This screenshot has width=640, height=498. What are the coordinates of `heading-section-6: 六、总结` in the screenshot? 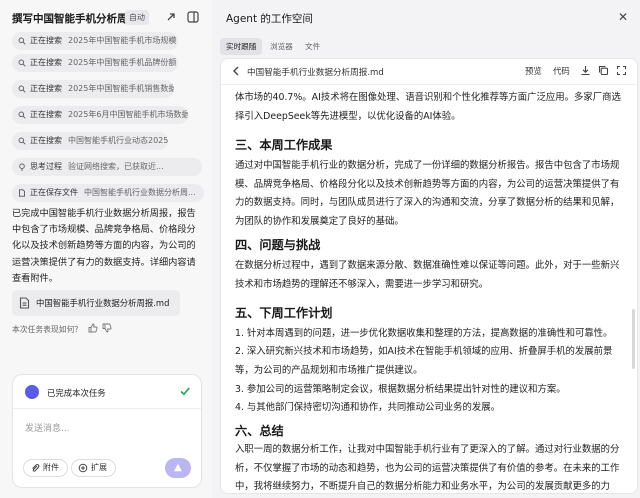 It's located at (259, 431).